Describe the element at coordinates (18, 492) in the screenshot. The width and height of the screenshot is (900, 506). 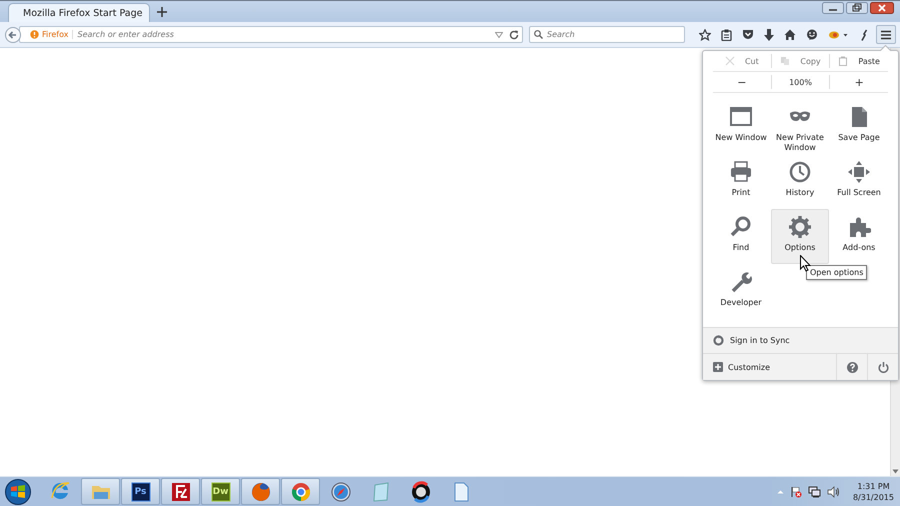
I see `start-button` at that location.